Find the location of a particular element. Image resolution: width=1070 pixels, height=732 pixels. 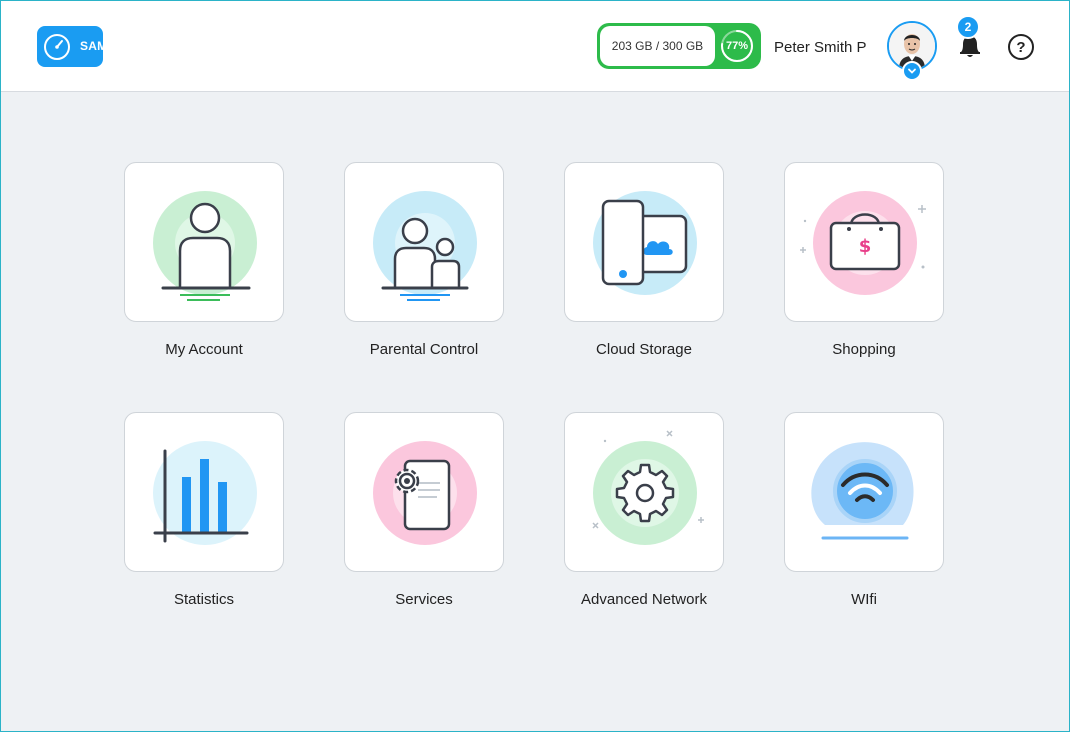

tile-label-statistics: Statistics is located at coordinates (203, 599).